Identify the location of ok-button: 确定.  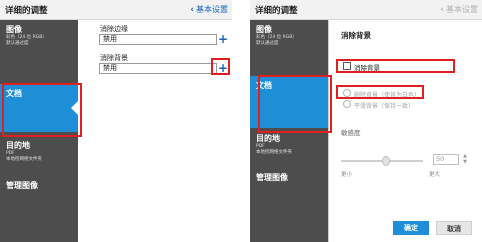
(411, 228).